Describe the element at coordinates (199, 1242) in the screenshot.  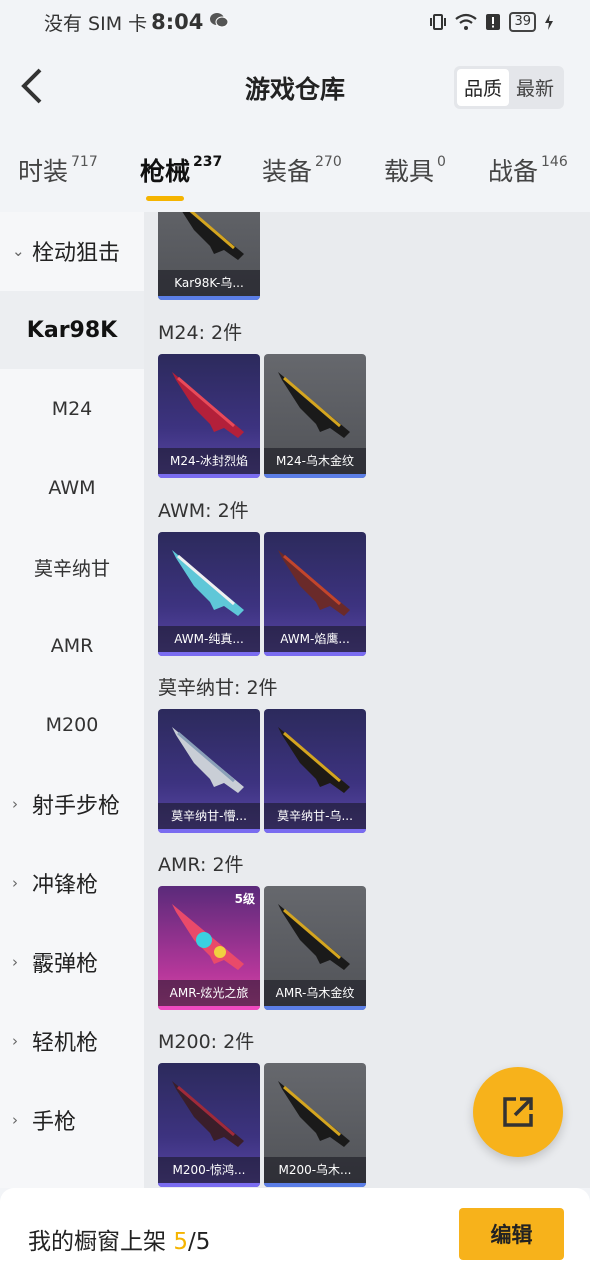
I see `showcase-total: /5` at that location.